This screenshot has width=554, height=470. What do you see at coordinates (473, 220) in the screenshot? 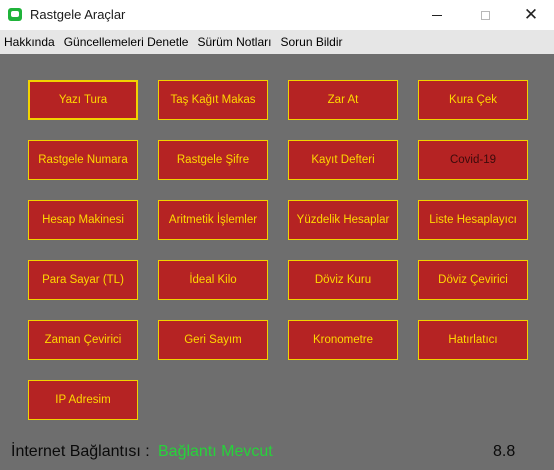
I see `list-calculator-button: Liste Hesaplayıcı` at bounding box center [473, 220].